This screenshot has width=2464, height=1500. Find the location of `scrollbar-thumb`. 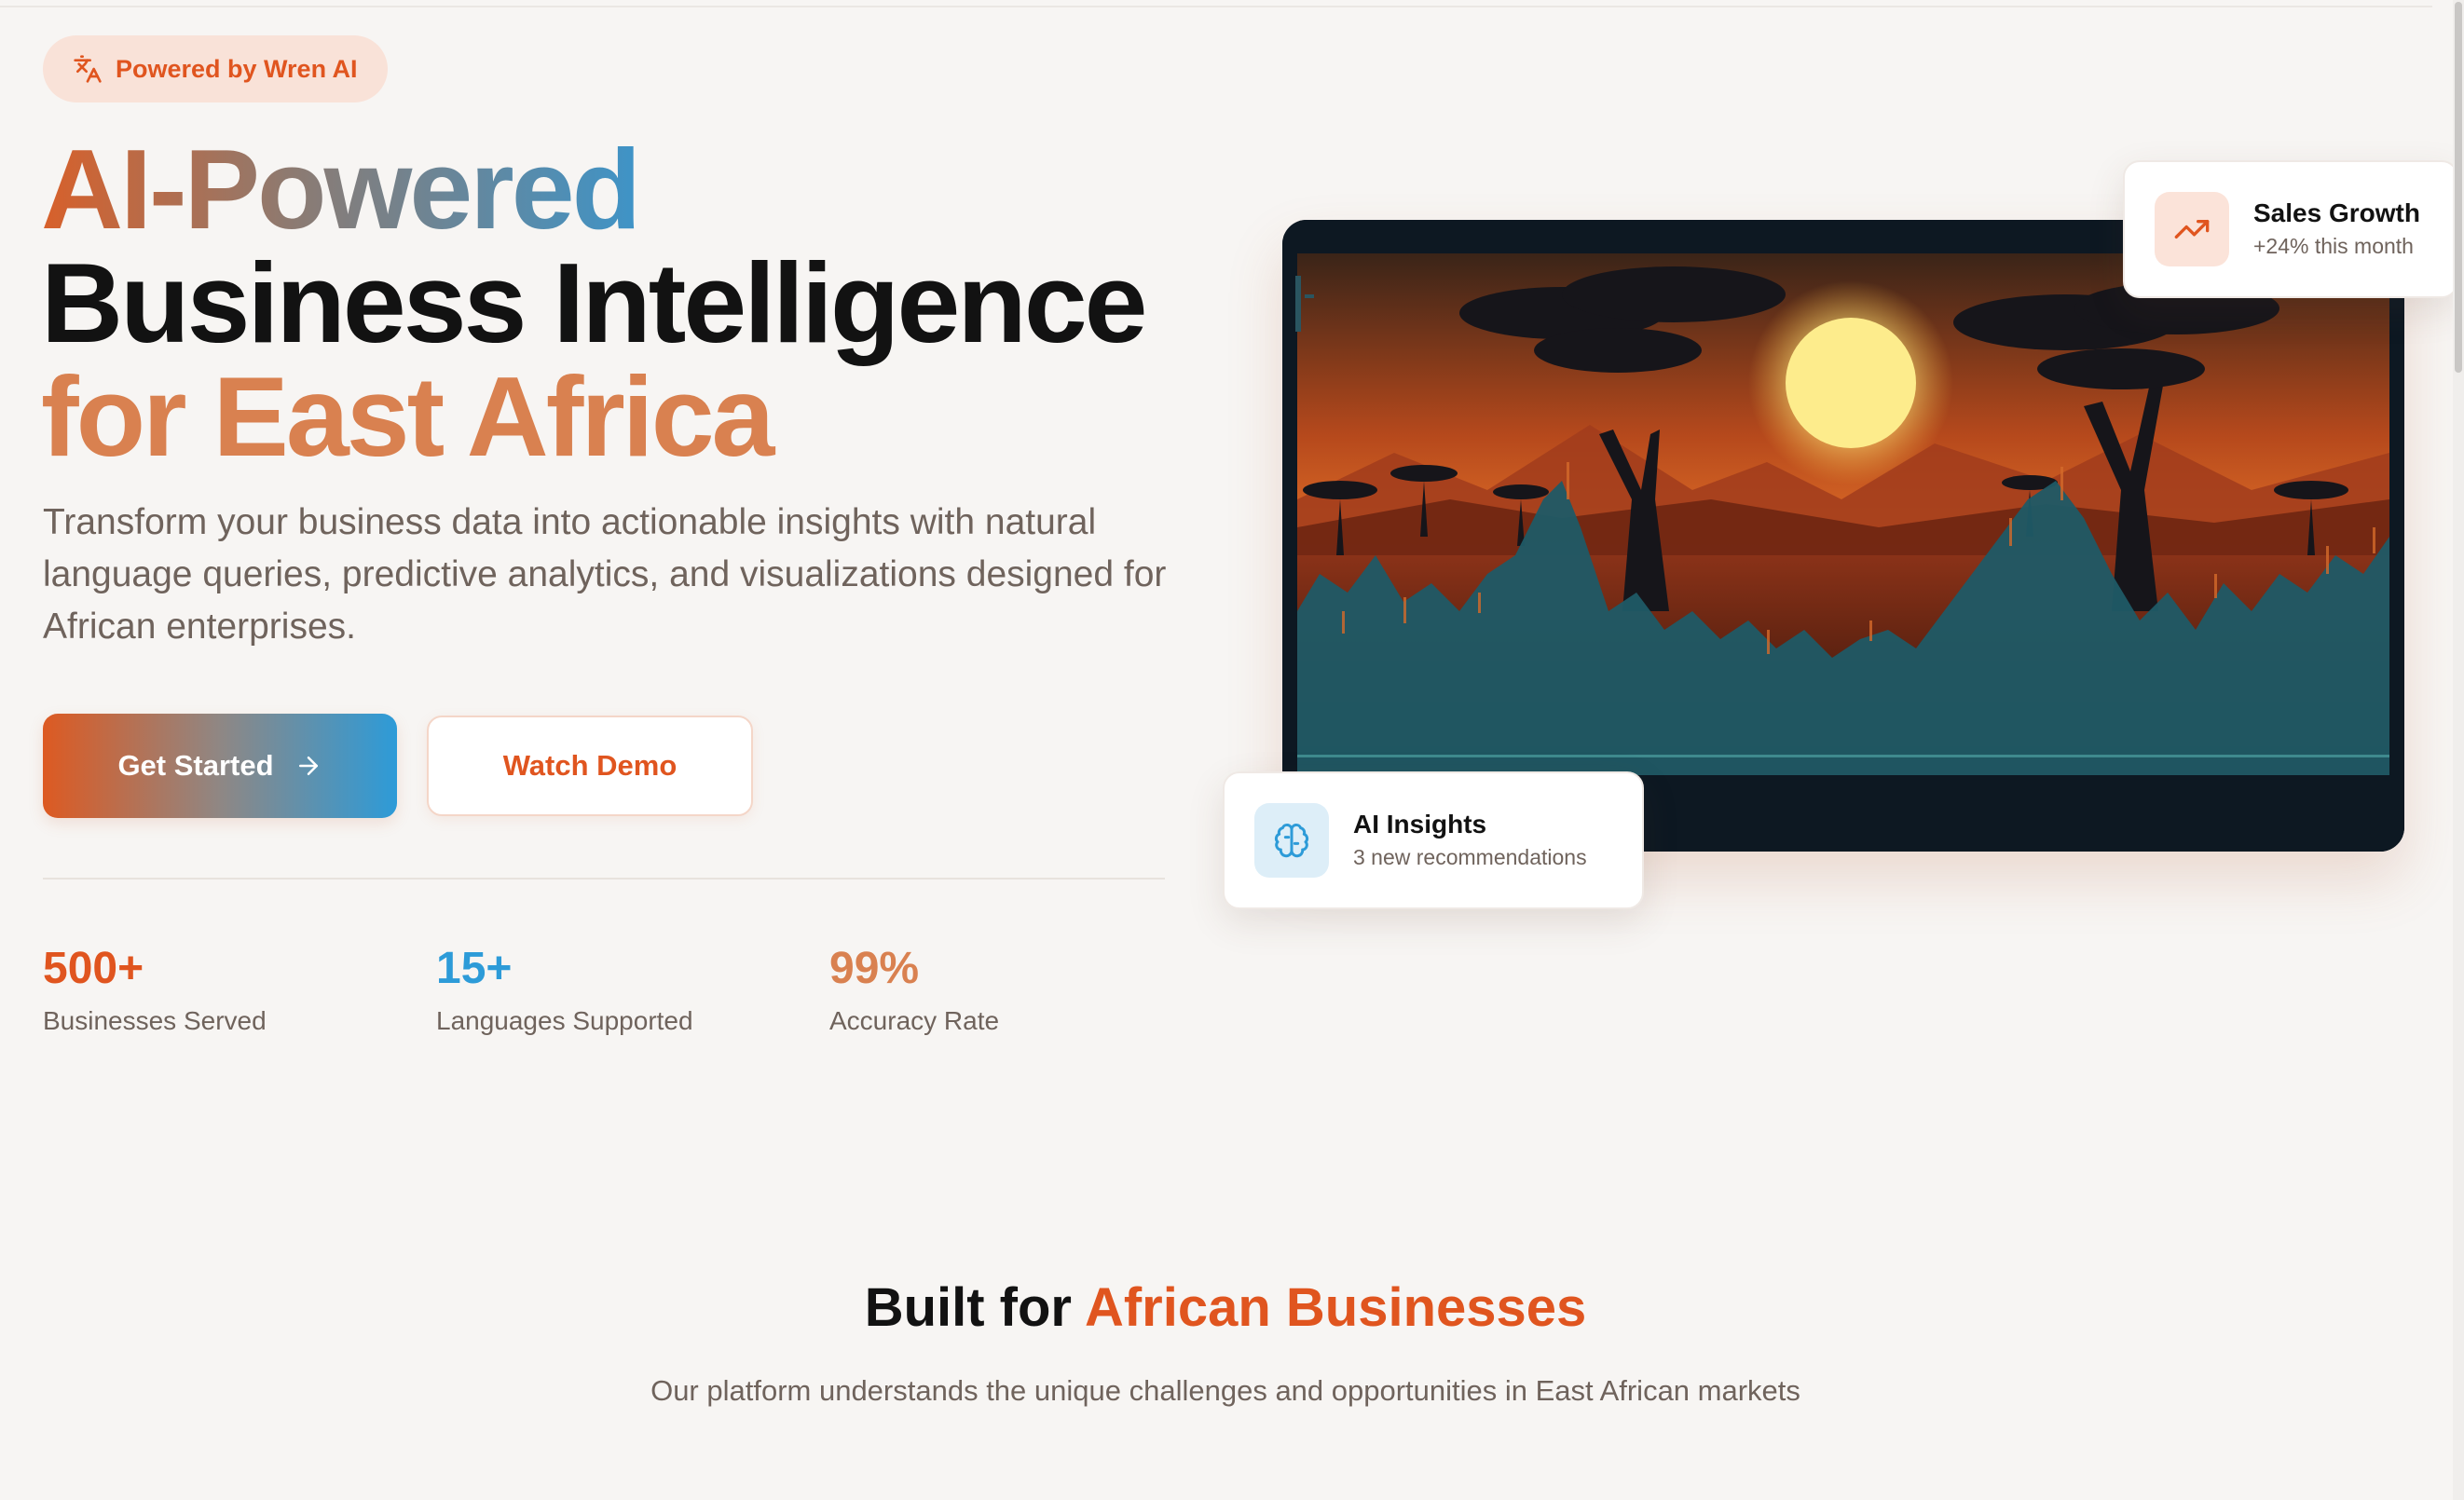

scrollbar-thumb is located at coordinates (2458, 187).